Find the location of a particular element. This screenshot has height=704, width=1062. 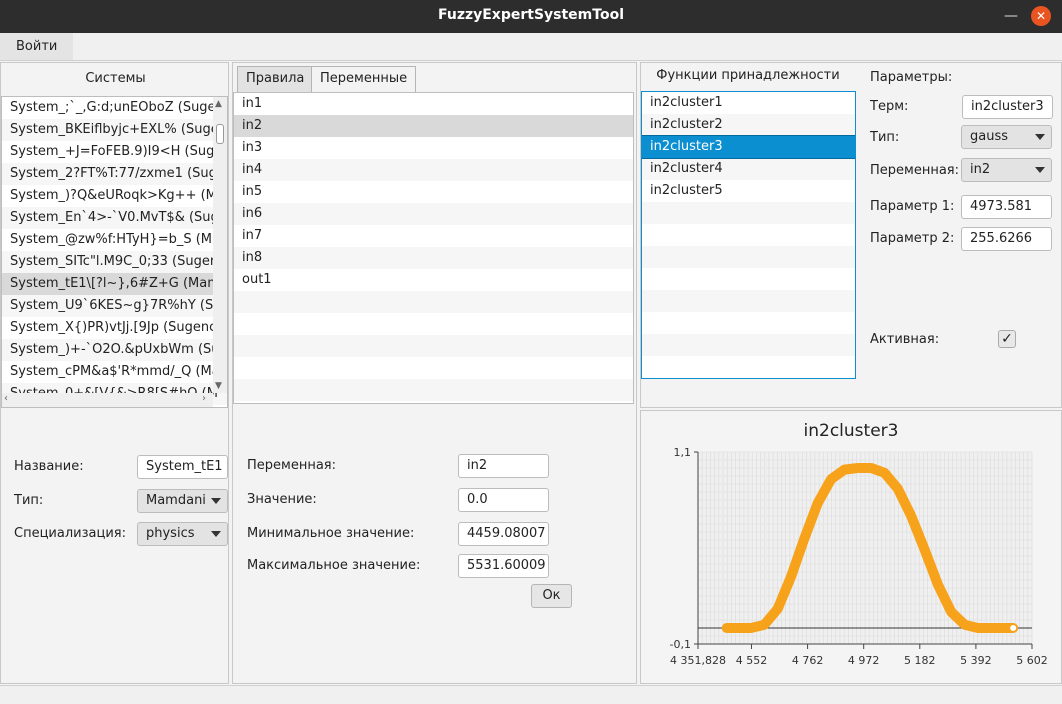

list-item: in7 is located at coordinates (433, 236).